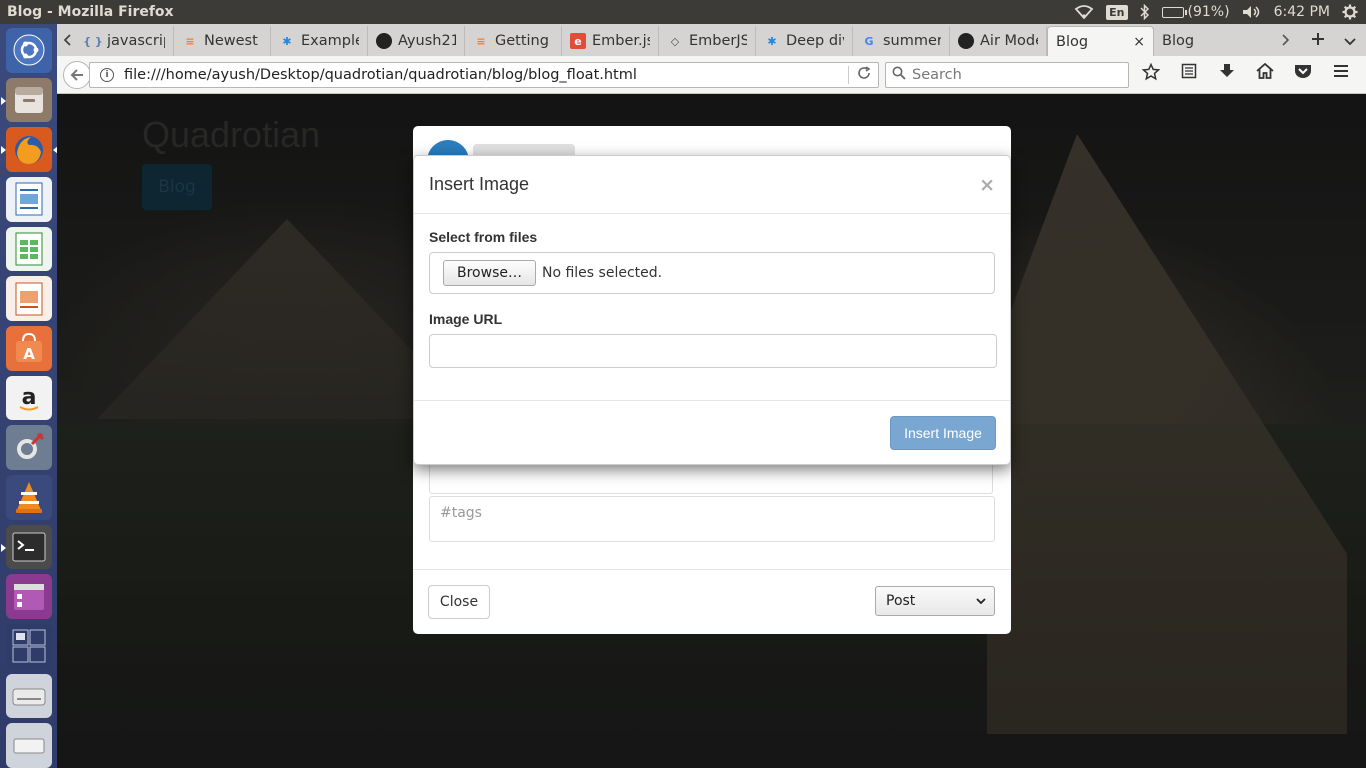 This screenshot has height=768, width=1366. I want to click on download-icon, so click(1227, 74).